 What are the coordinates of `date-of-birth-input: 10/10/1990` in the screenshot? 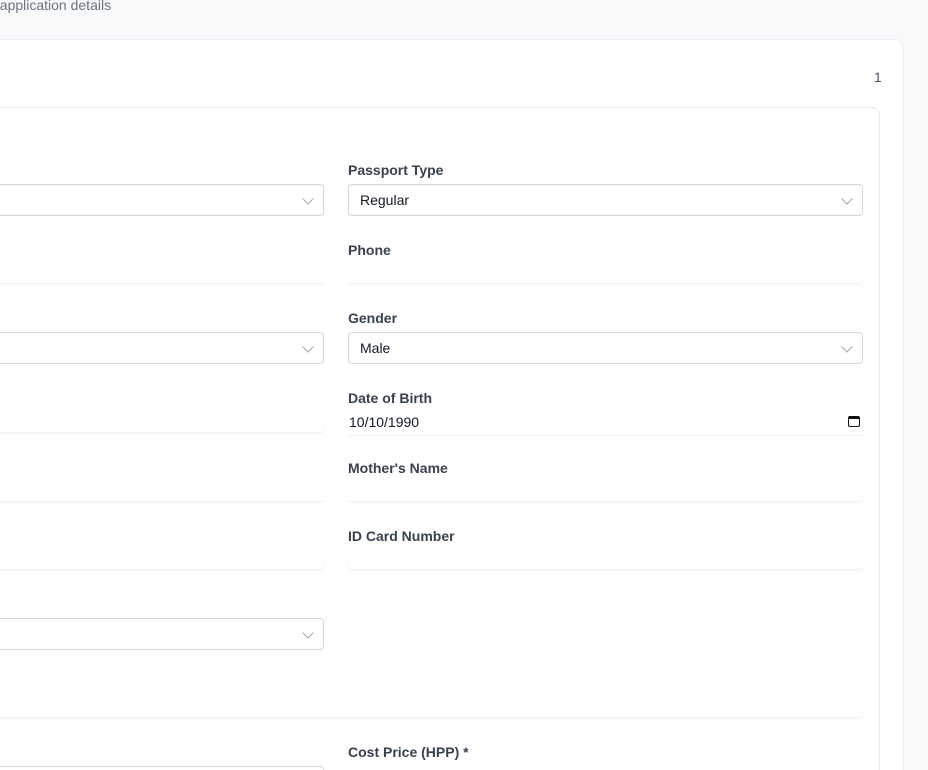 It's located at (605, 422).